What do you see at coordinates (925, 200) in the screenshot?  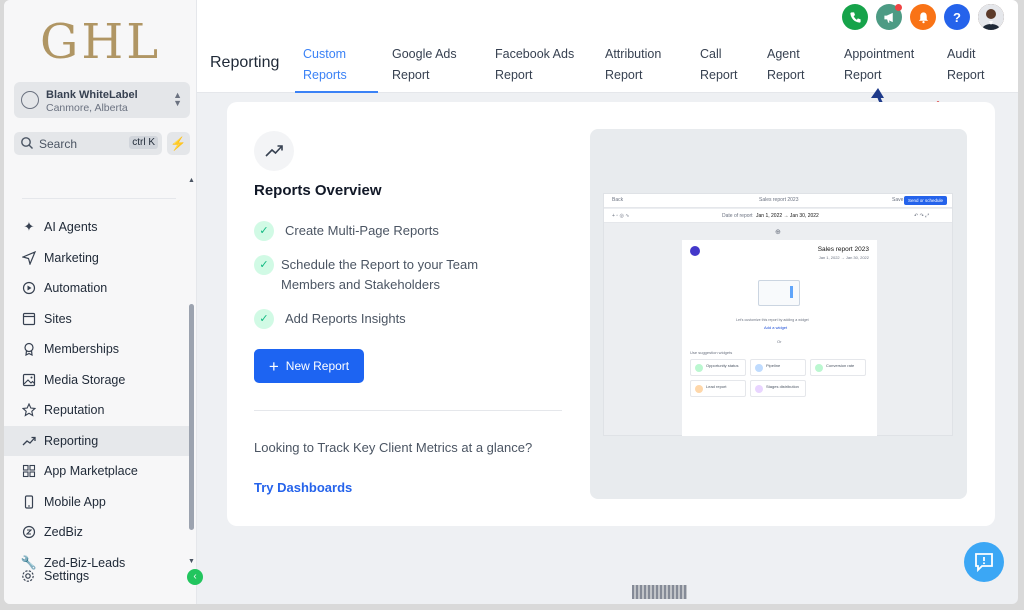 I see `preview-send-button: Send or schedule` at bounding box center [925, 200].